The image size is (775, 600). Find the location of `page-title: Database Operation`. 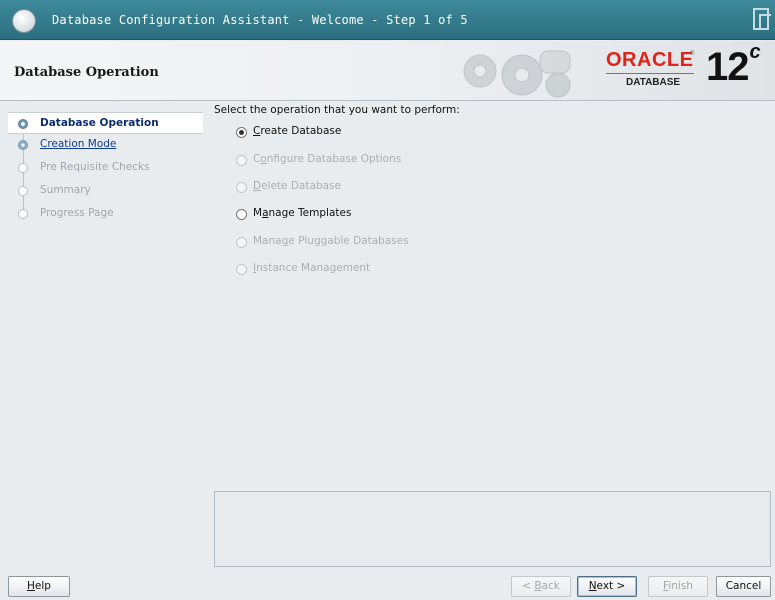

page-title: Database Operation is located at coordinates (86, 72).